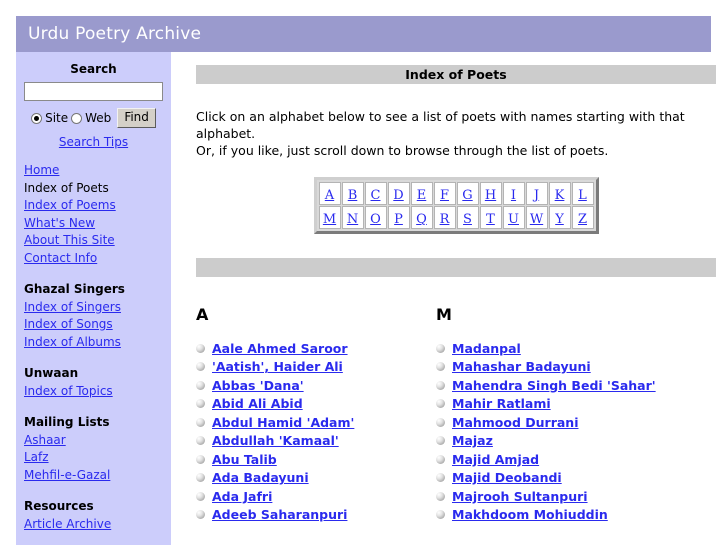 This screenshot has height=545, width=727. I want to click on alphabet-link-t: T, so click(490, 219).